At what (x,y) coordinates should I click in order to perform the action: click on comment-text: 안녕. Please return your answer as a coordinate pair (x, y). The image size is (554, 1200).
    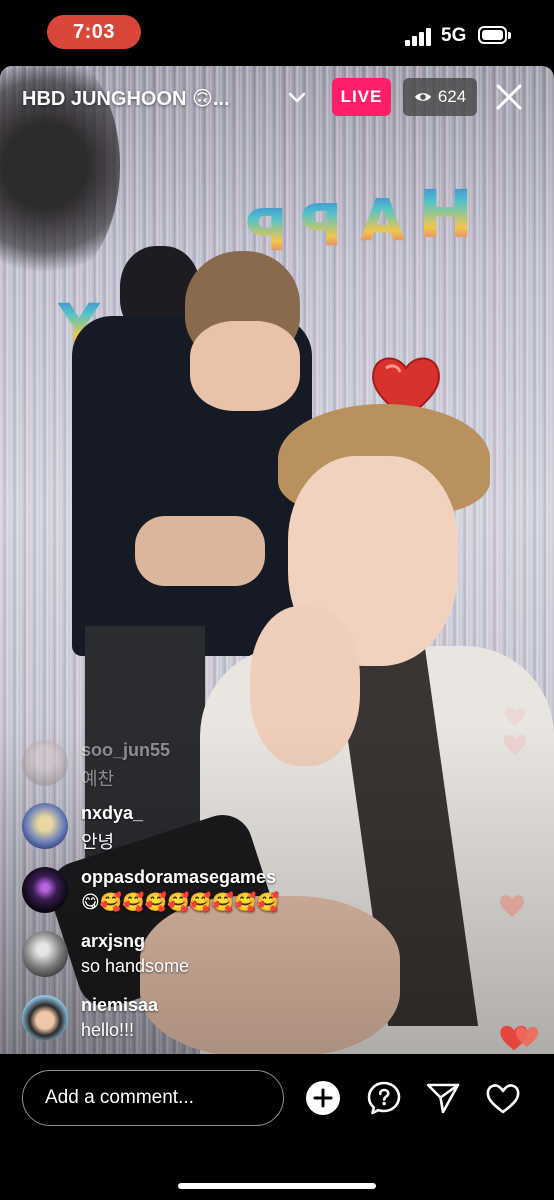
    Looking at the image, I should click on (98, 842).